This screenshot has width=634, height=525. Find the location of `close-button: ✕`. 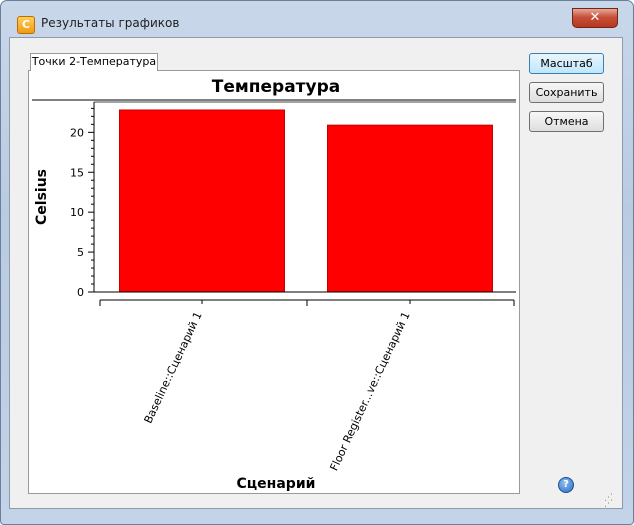

close-button: ✕ is located at coordinates (595, 18).